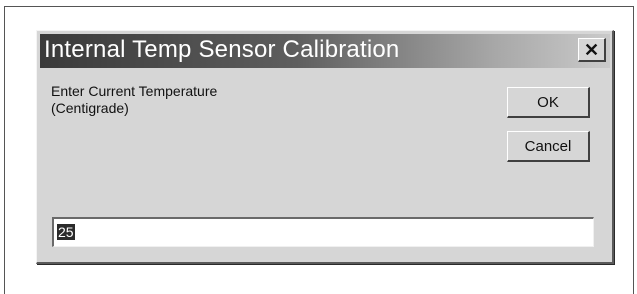  Describe the element at coordinates (134, 91) in the screenshot. I see `prompt-line-1: Enter Current Temperature` at that location.